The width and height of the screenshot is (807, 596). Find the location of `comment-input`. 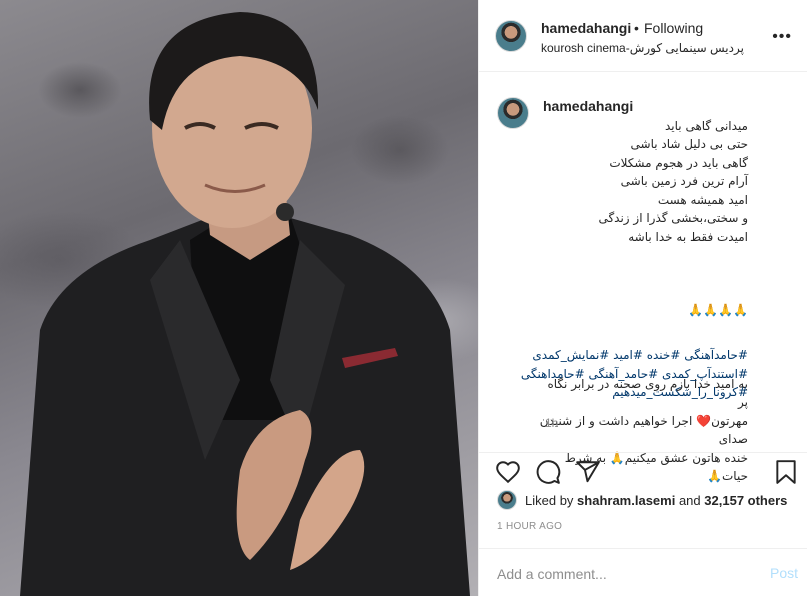

comment-input is located at coordinates (617, 574).